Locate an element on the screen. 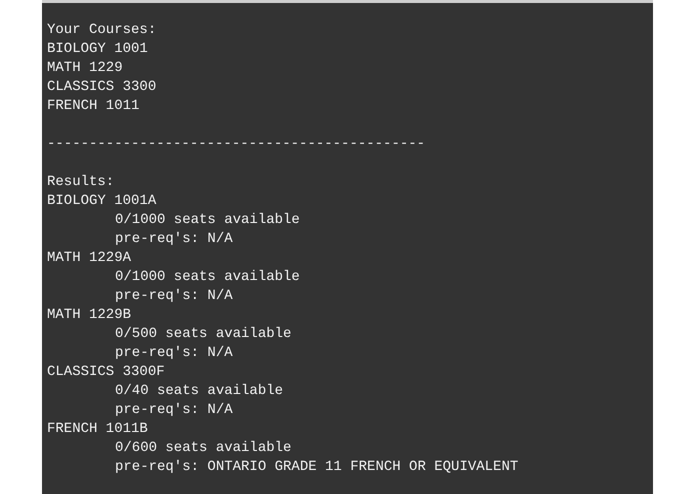  results-heading: Results: is located at coordinates (80, 182).